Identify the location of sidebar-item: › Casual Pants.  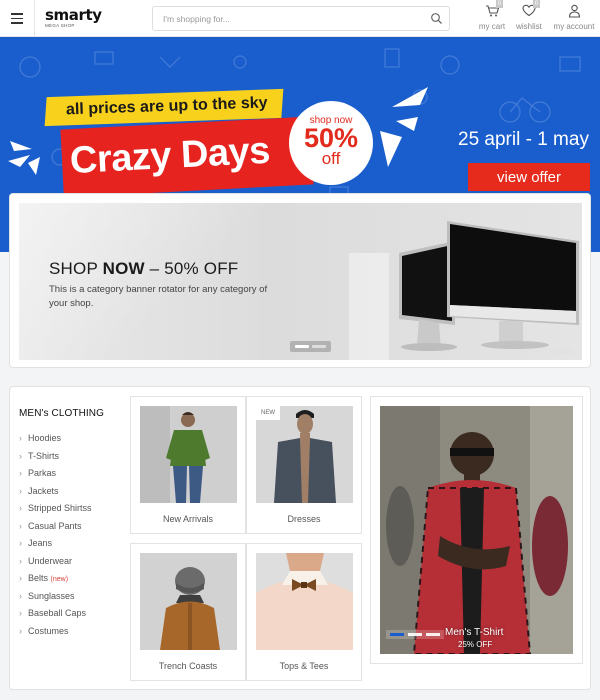
(55, 530).